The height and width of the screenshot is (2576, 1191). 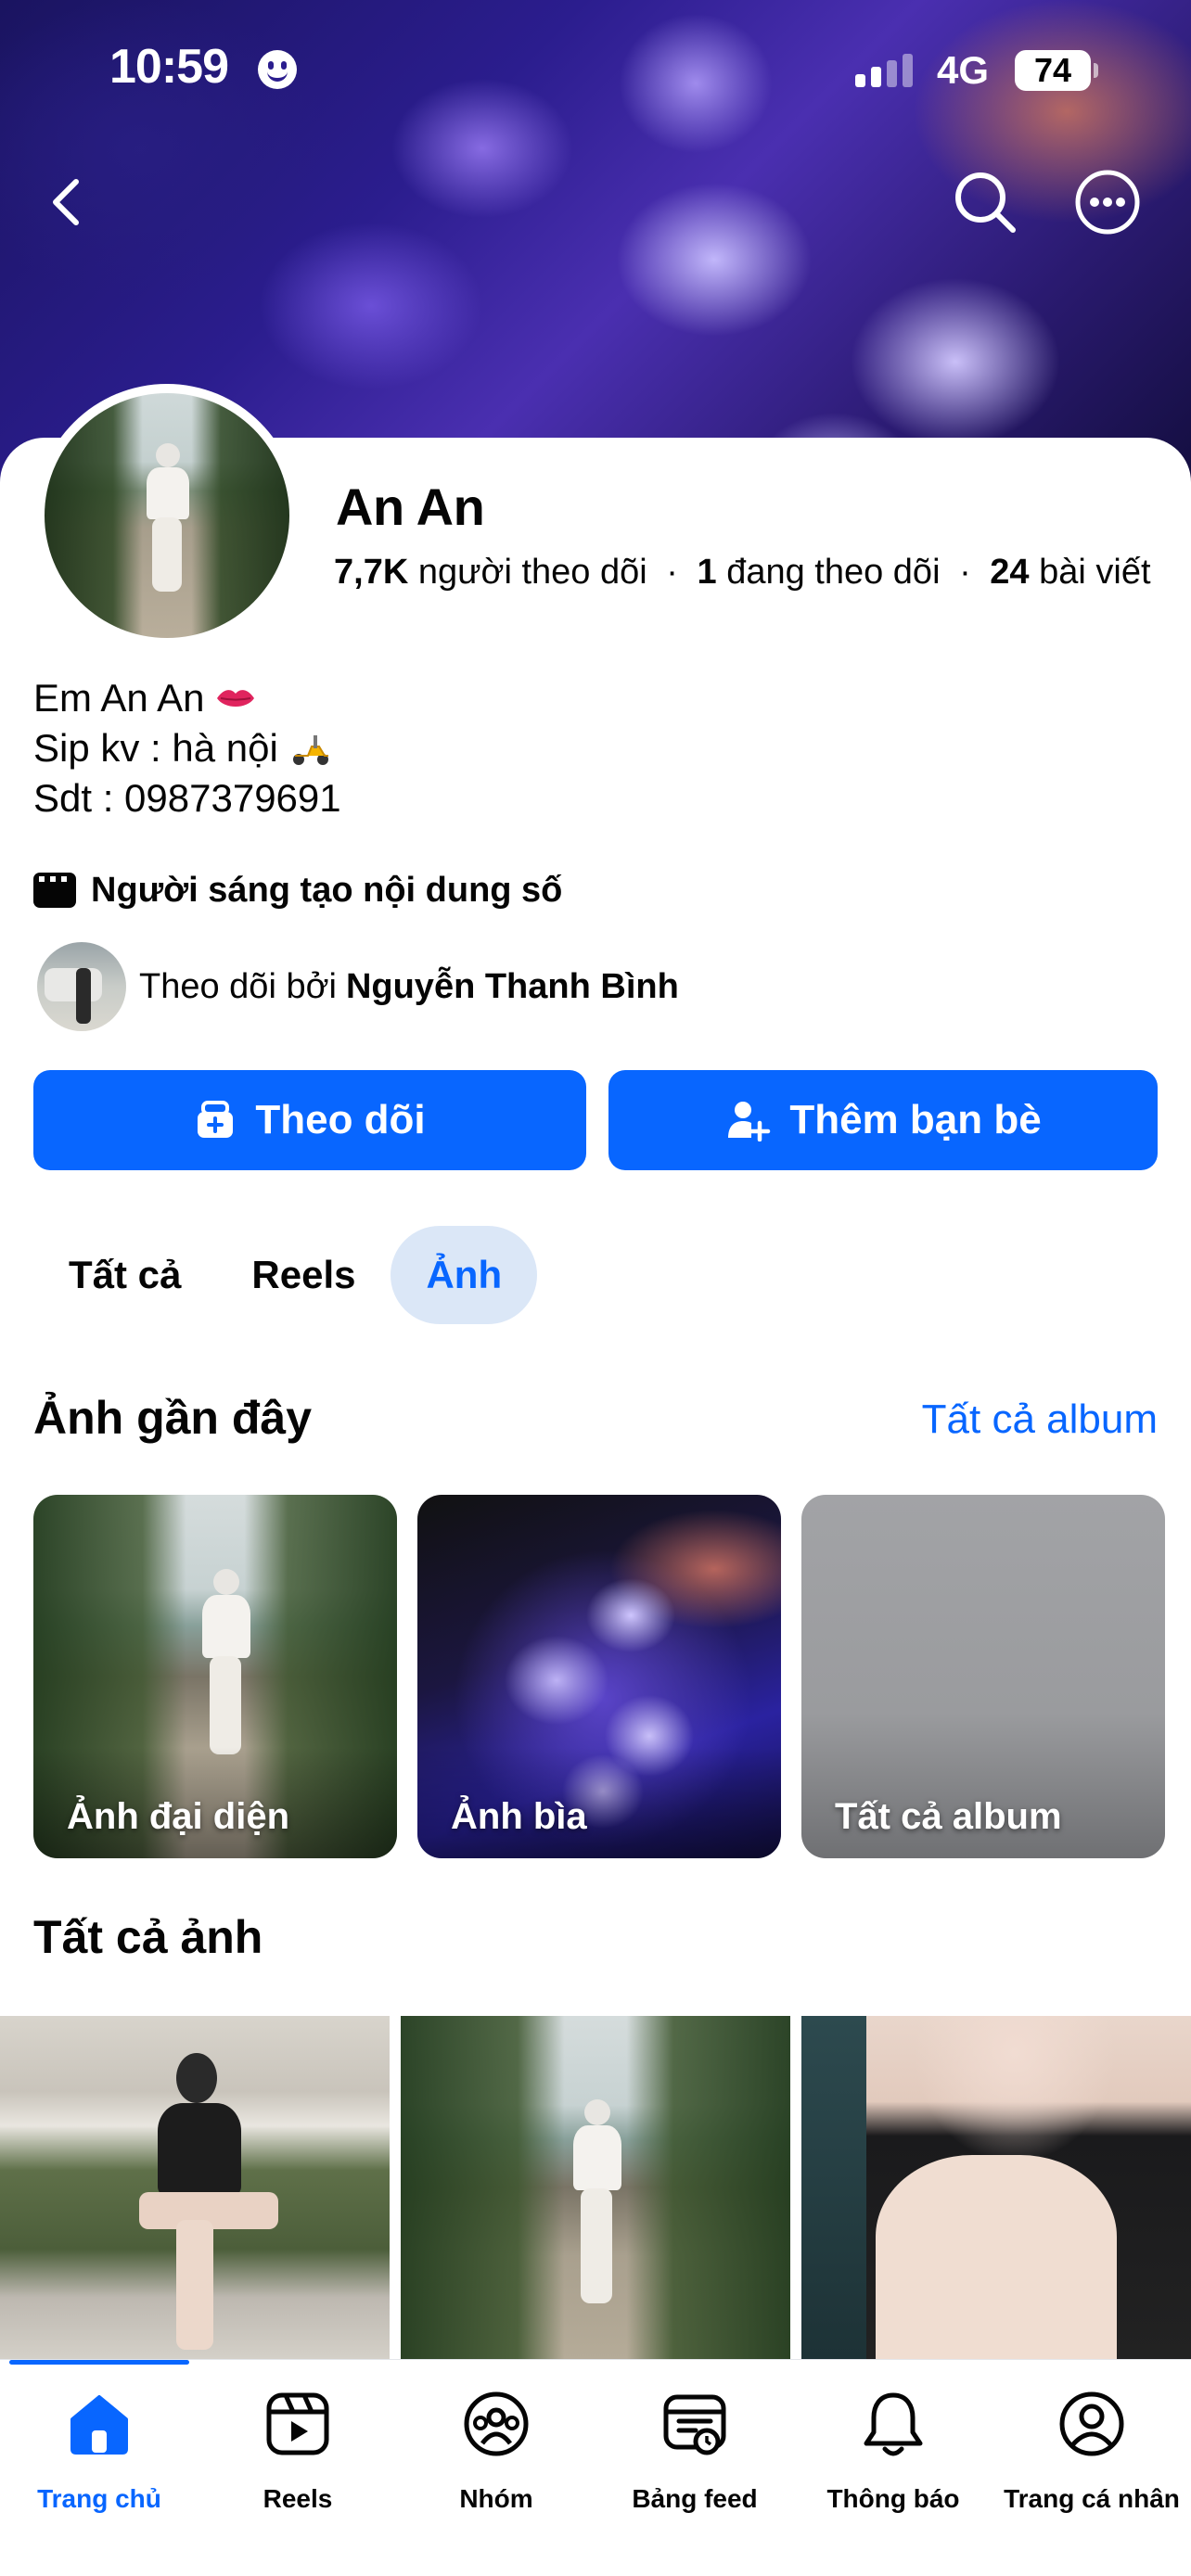 I want to click on tab-reels: Reels, so click(x=303, y=1275).